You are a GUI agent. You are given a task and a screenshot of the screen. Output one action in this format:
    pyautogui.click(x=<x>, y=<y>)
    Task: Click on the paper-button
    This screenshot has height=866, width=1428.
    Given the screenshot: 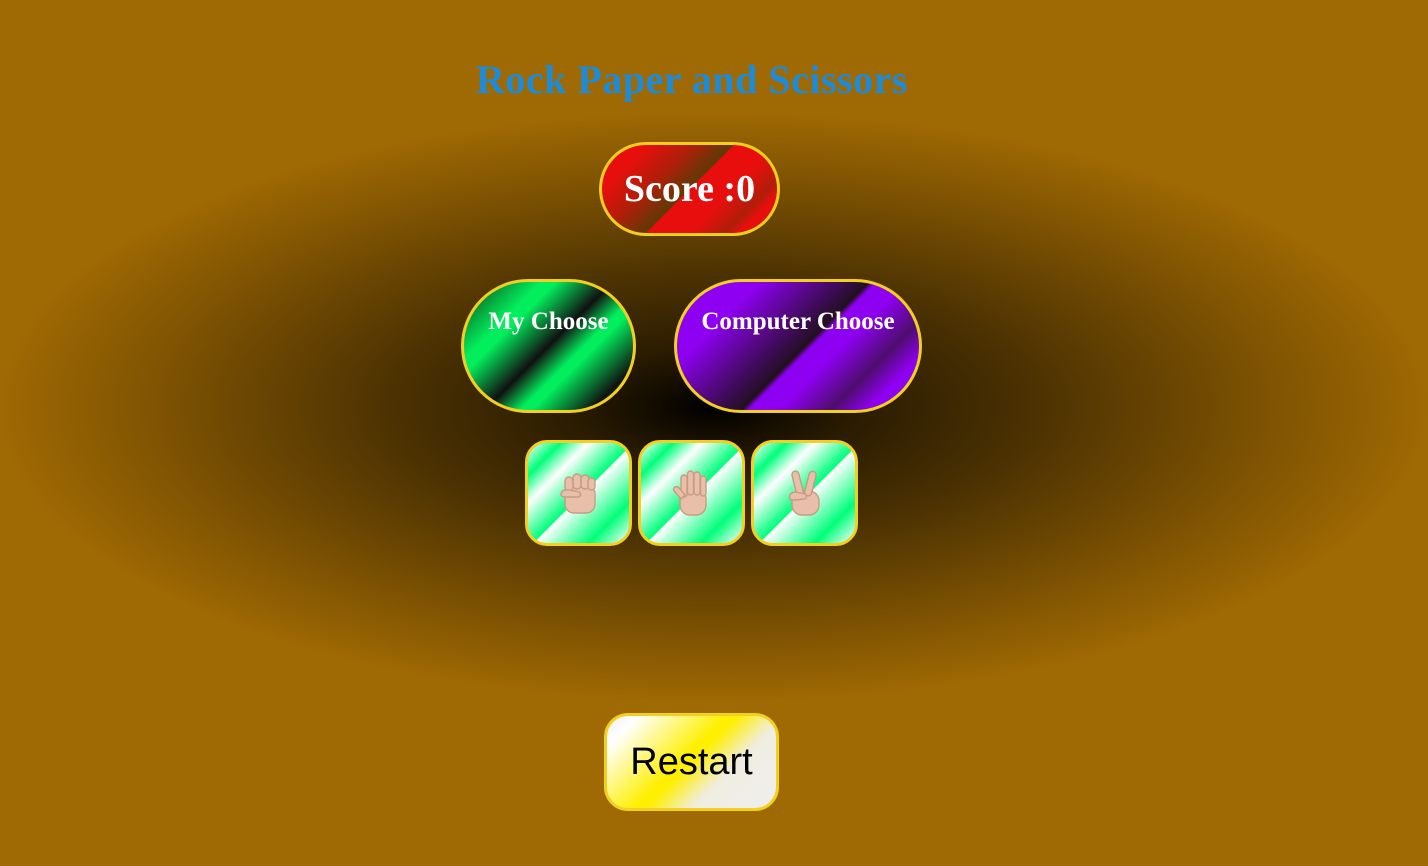 What is the action you would take?
    pyautogui.click(x=691, y=493)
    